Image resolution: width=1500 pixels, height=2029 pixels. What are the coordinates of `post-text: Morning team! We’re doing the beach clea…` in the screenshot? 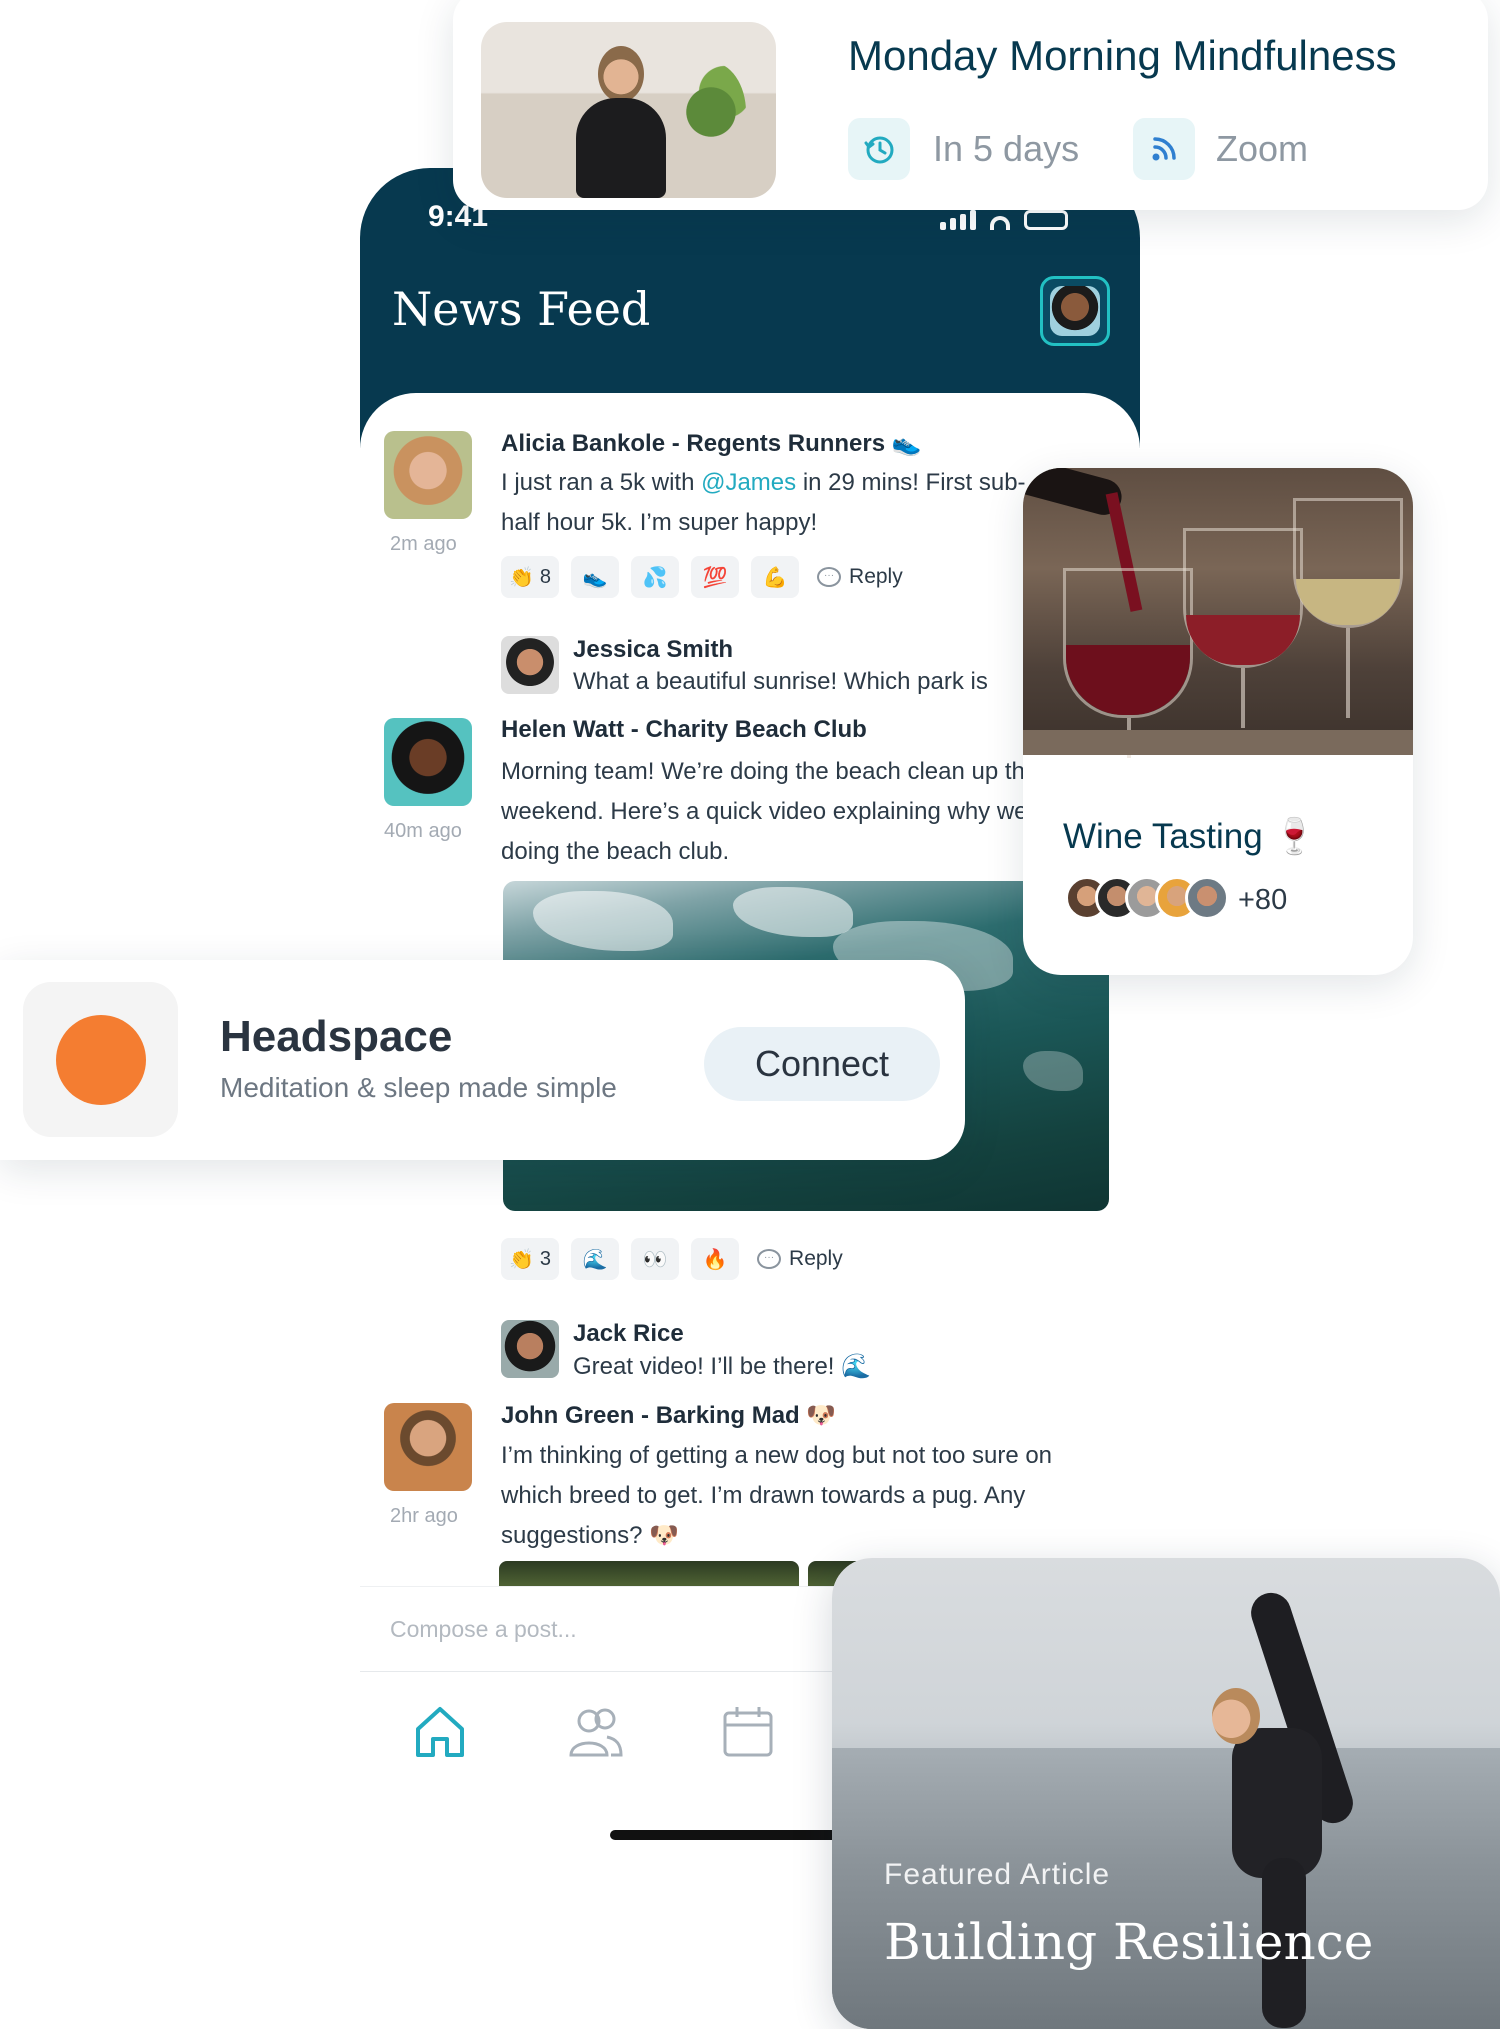 It's located at (778, 811).